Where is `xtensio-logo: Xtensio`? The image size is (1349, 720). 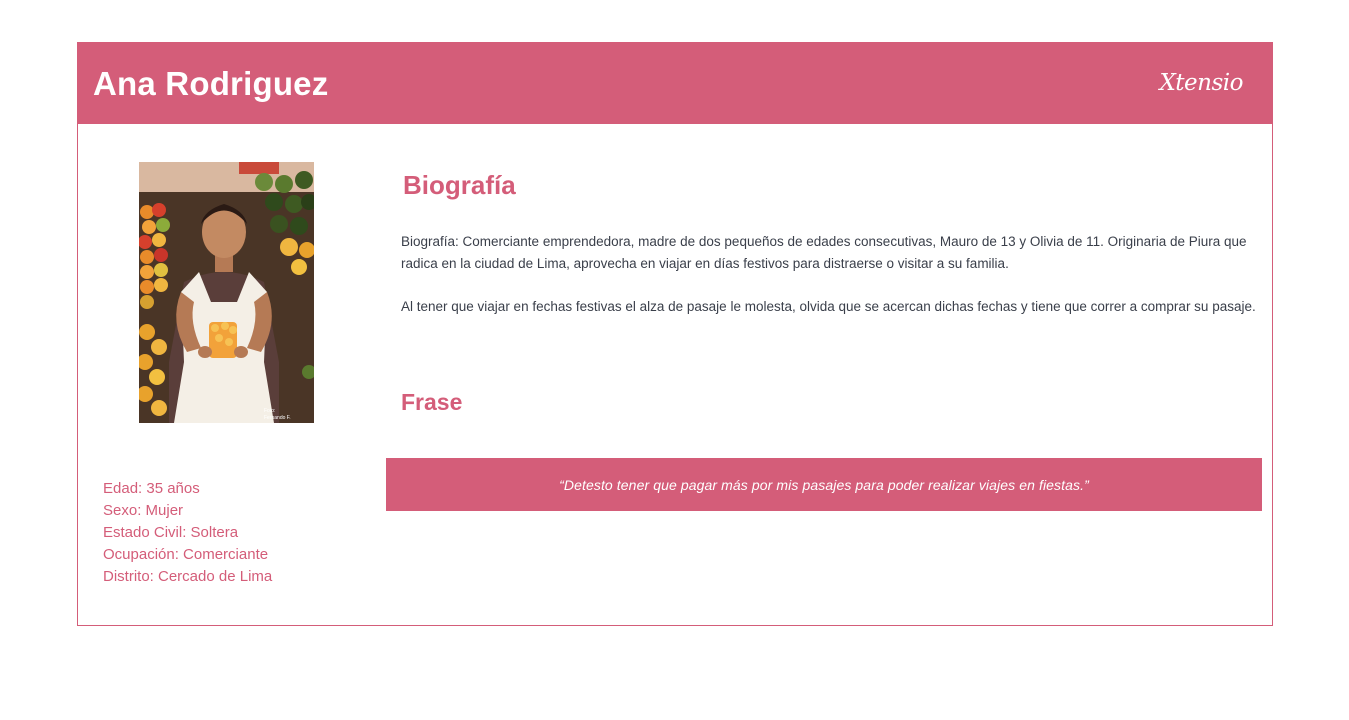
xtensio-logo: Xtensio is located at coordinates (1201, 83).